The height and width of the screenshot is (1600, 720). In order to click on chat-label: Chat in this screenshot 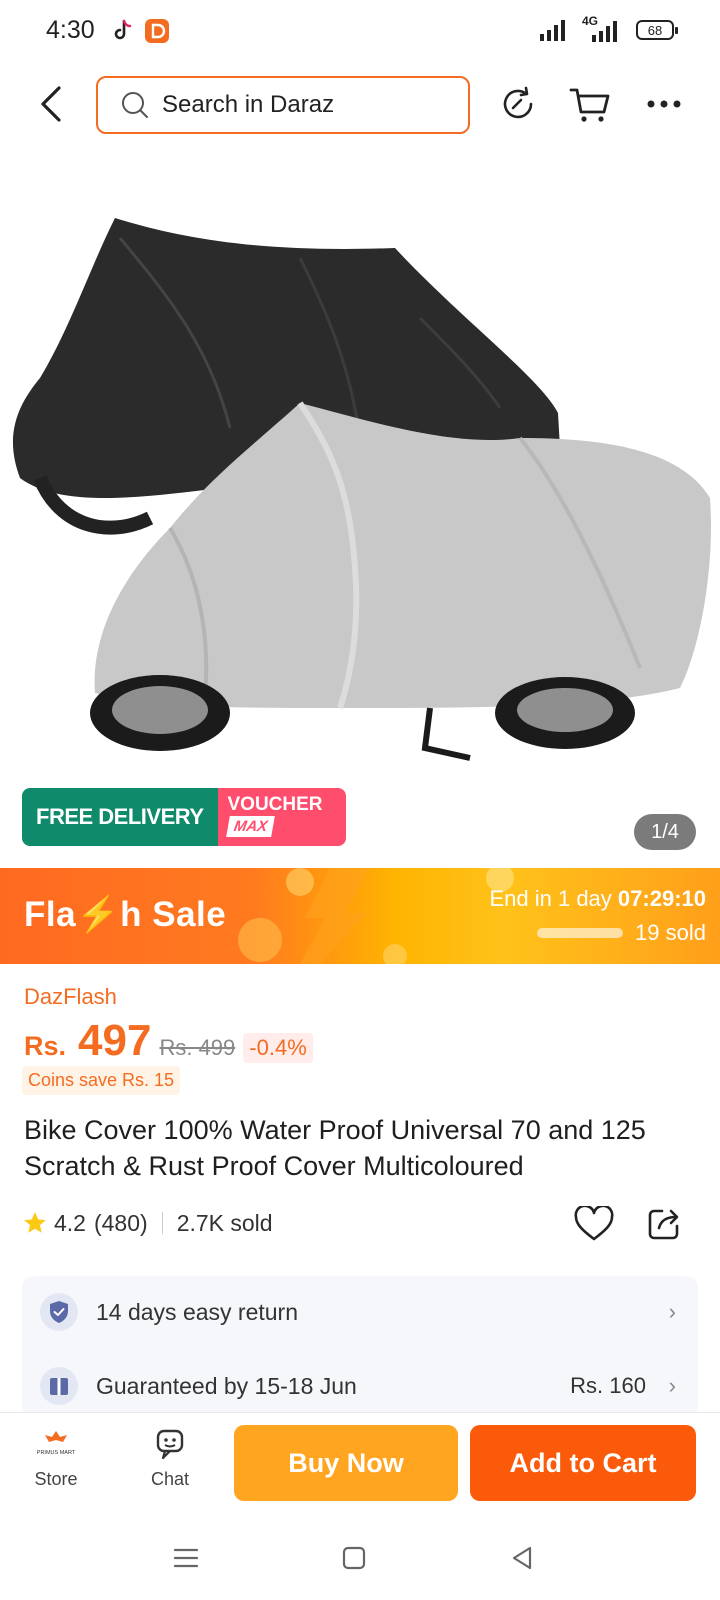, I will do `click(170, 1479)`.